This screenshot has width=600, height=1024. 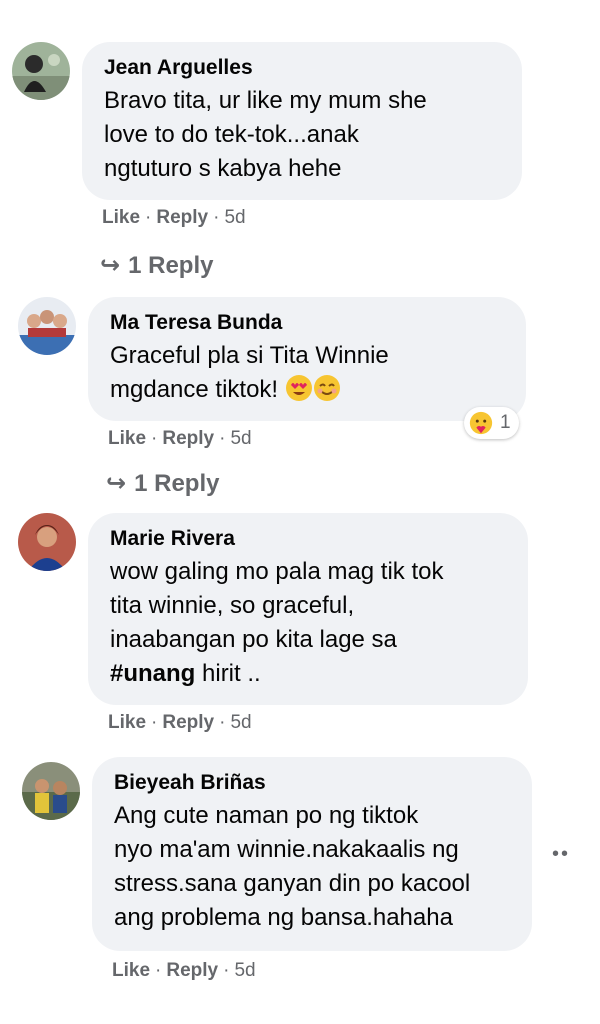 What do you see at coordinates (481, 423) in the screenshot?
I see `care-reaction-icon` at bounding box center [481, 423].